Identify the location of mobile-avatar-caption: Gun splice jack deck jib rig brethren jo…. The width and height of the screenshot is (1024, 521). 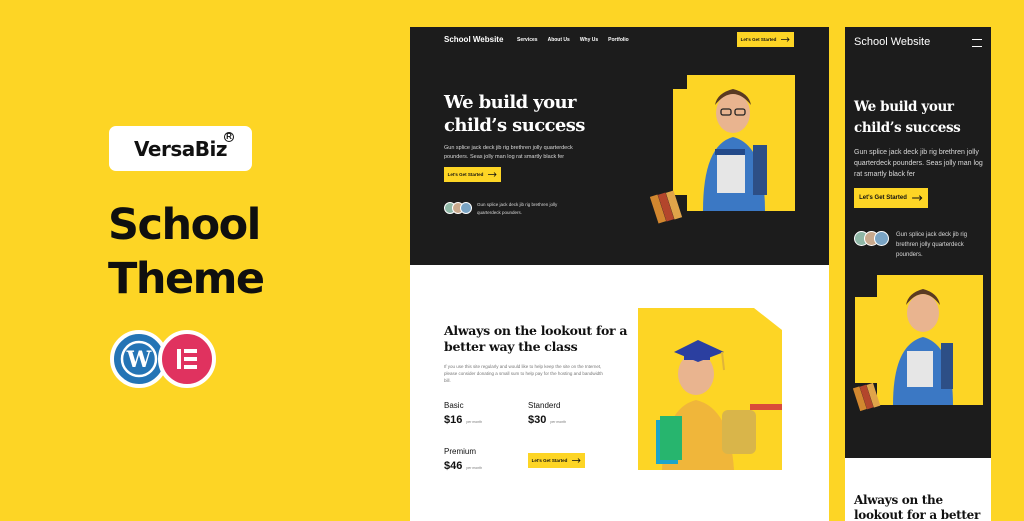
(932, 245).